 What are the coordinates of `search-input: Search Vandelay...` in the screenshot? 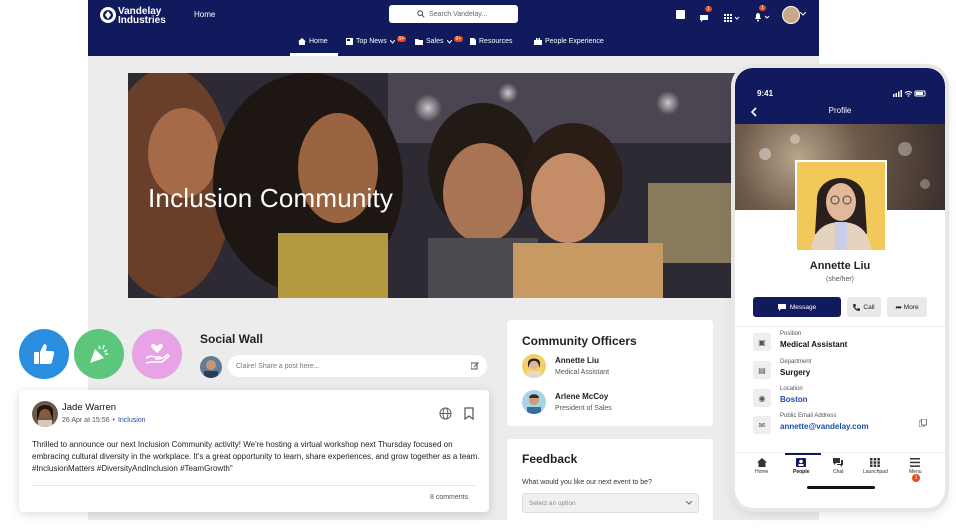 It's located at (453, 14).